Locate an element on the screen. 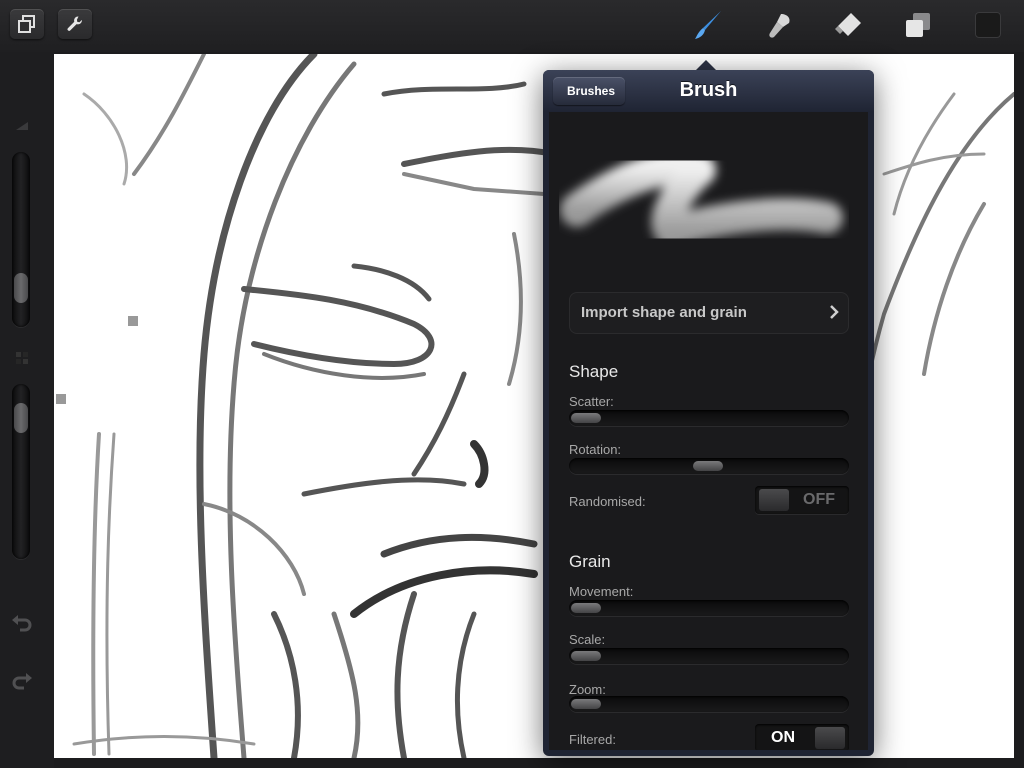 The image size is (1024, 768). wrench-icon is located at coordinates (74, 23).